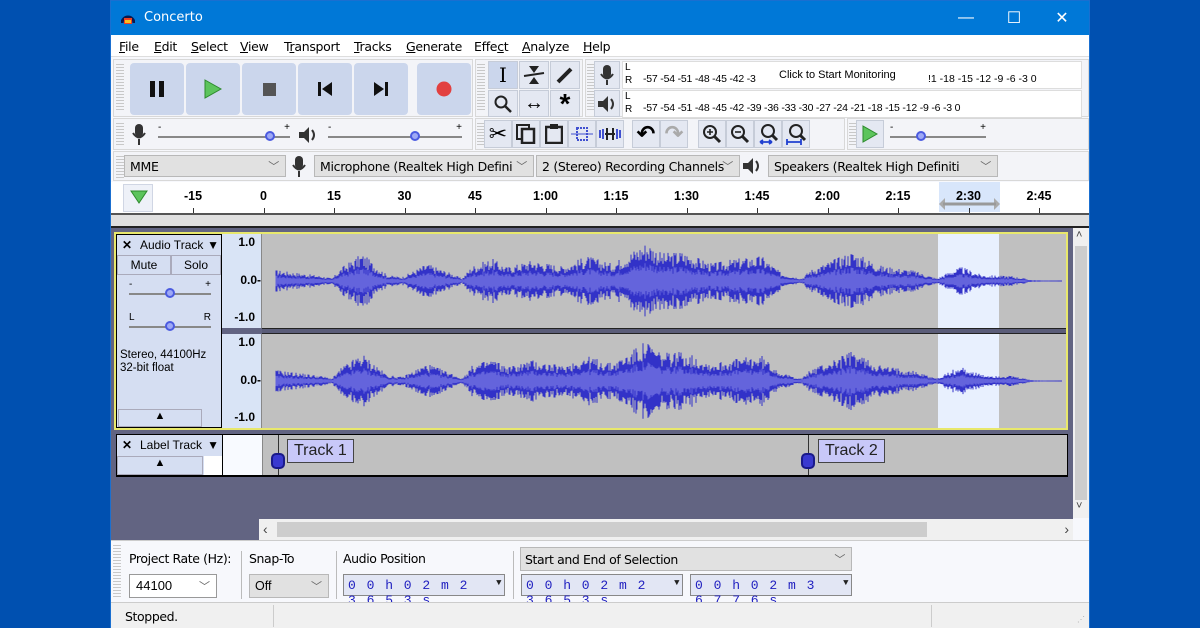 The image size is (1200, 628). Describe the element at coordinates (534, 75) in the screenshot. I see `envelope-tool` at that location.